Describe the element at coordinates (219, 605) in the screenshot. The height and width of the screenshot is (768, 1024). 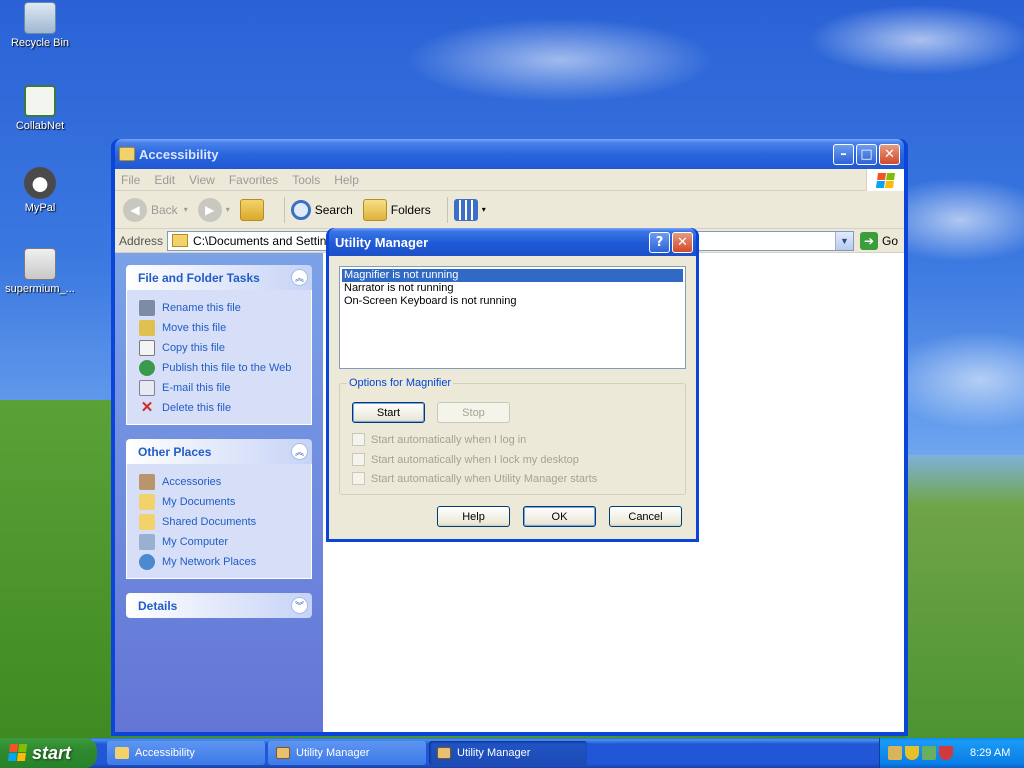
I see `panel-header: Details ︾` at that location.